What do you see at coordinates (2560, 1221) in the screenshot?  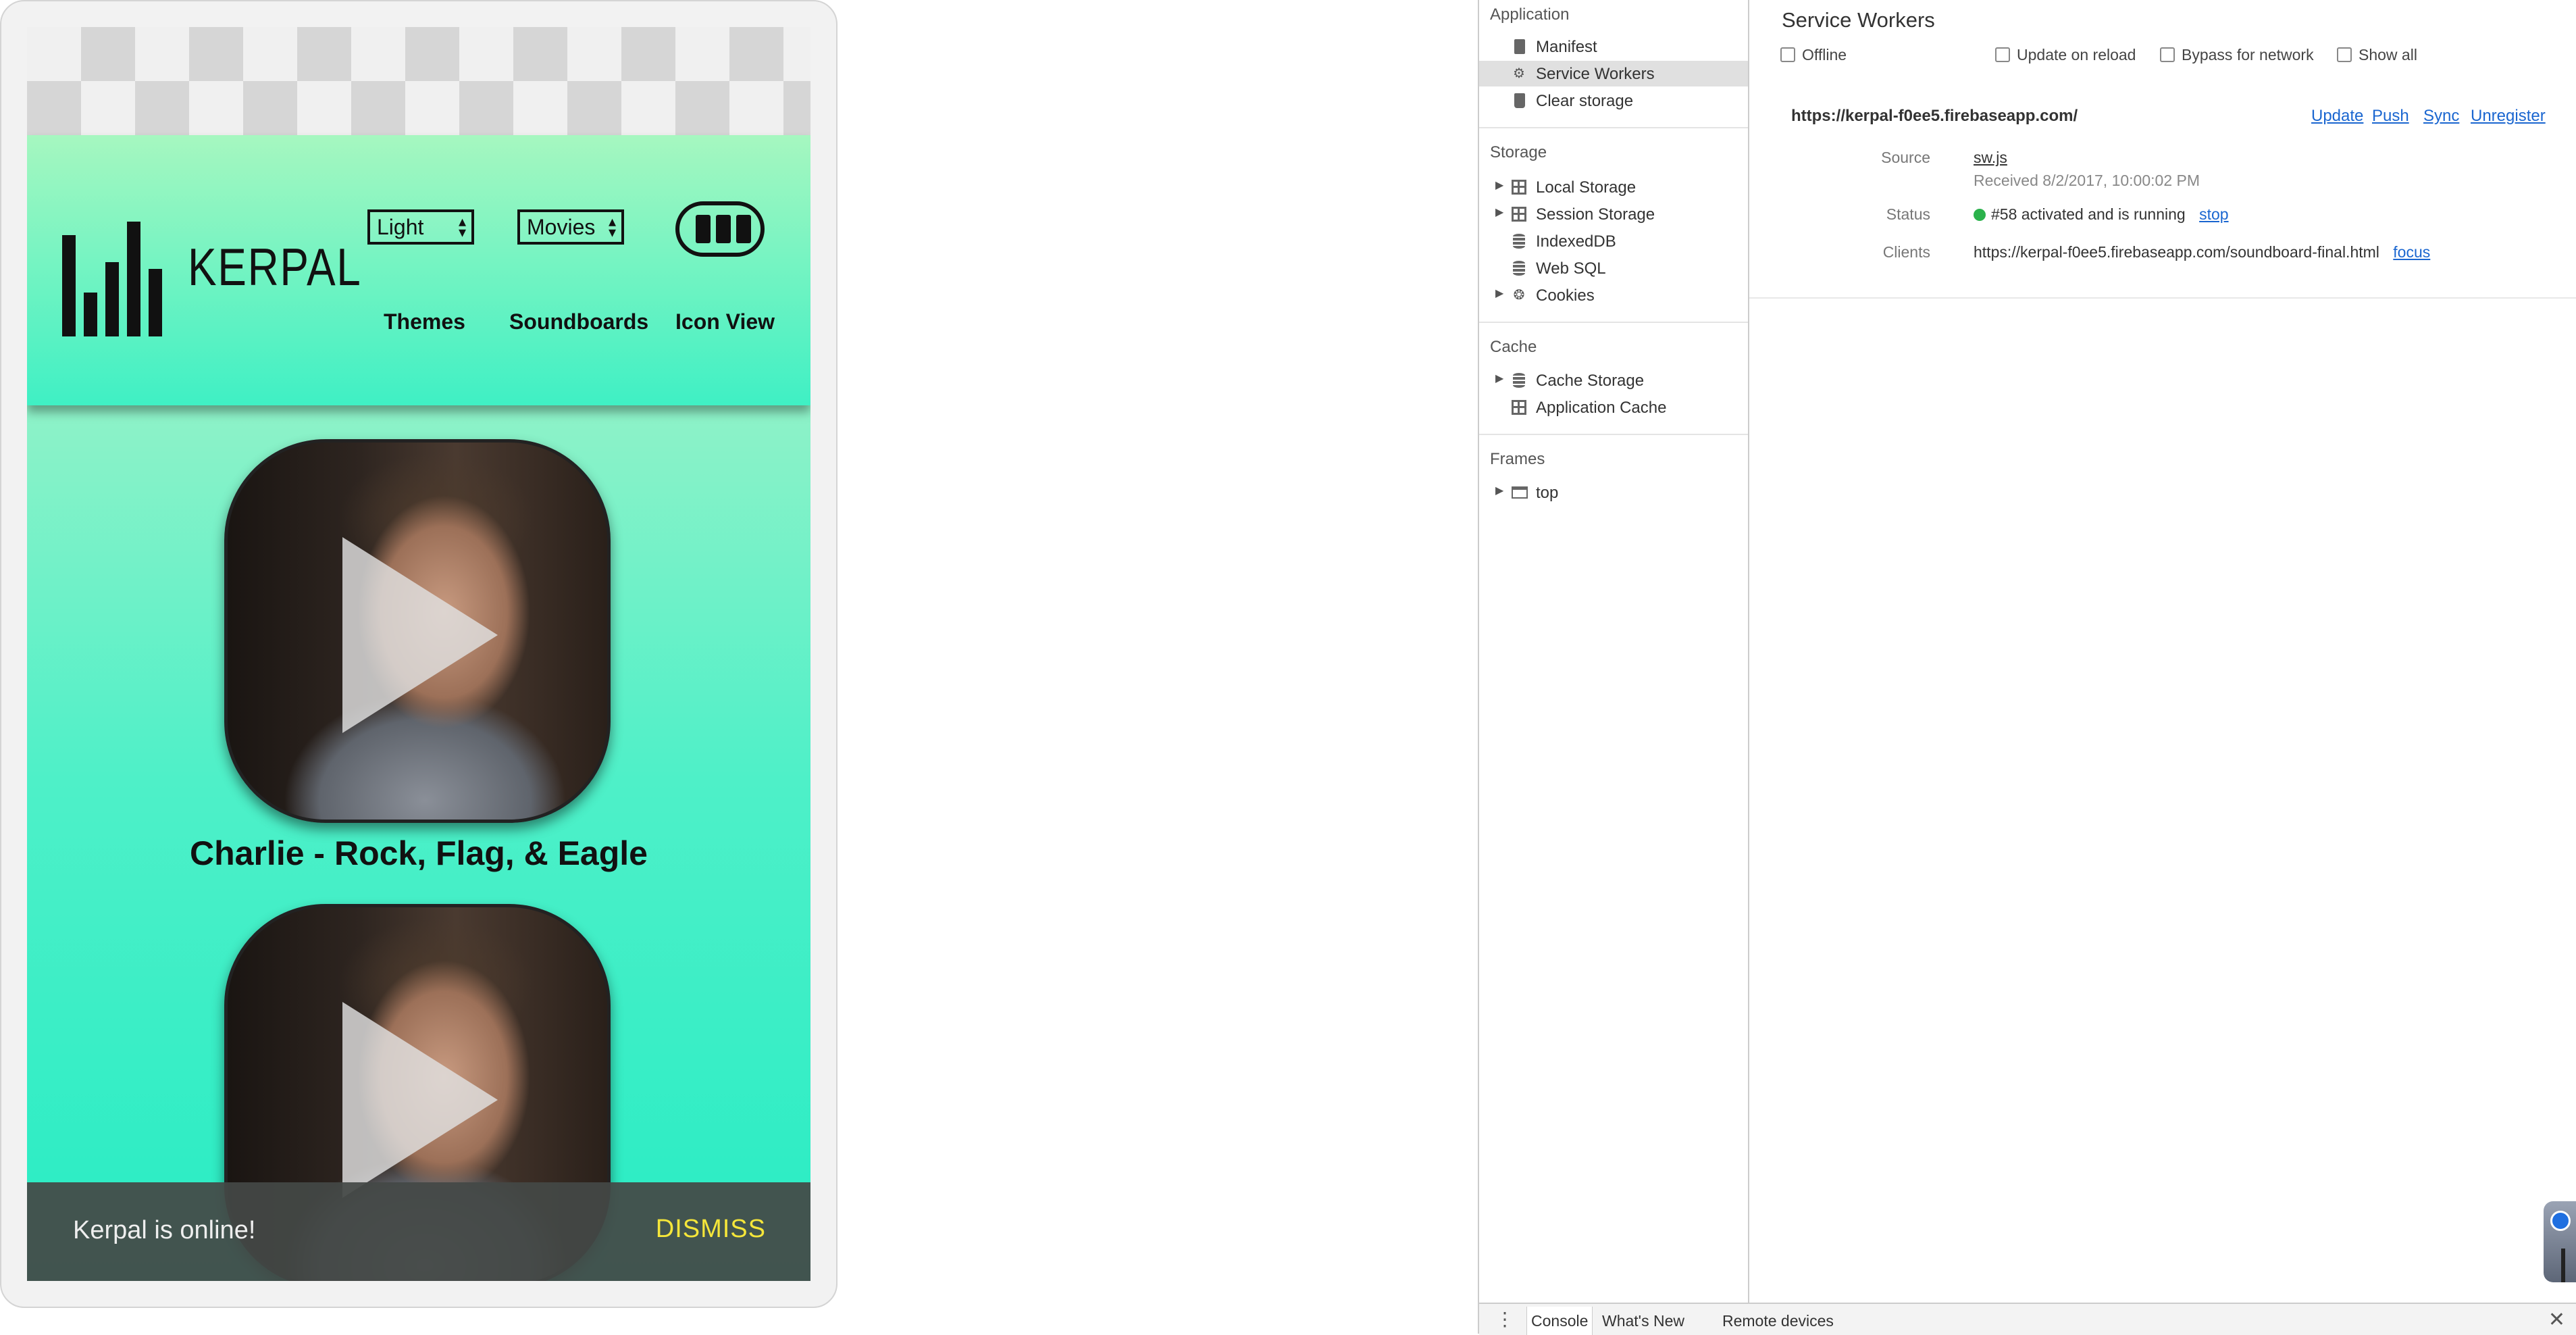 I see `teamviewer-icon` at bounding box center [2560, 1221].